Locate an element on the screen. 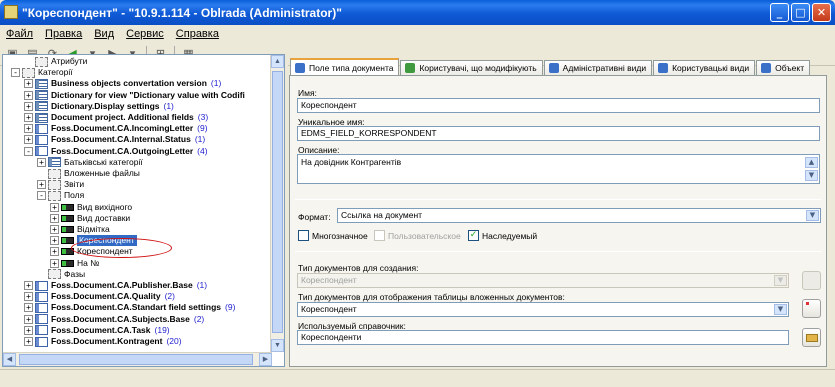  scroll-thumb is located at coordinates (277, 202).